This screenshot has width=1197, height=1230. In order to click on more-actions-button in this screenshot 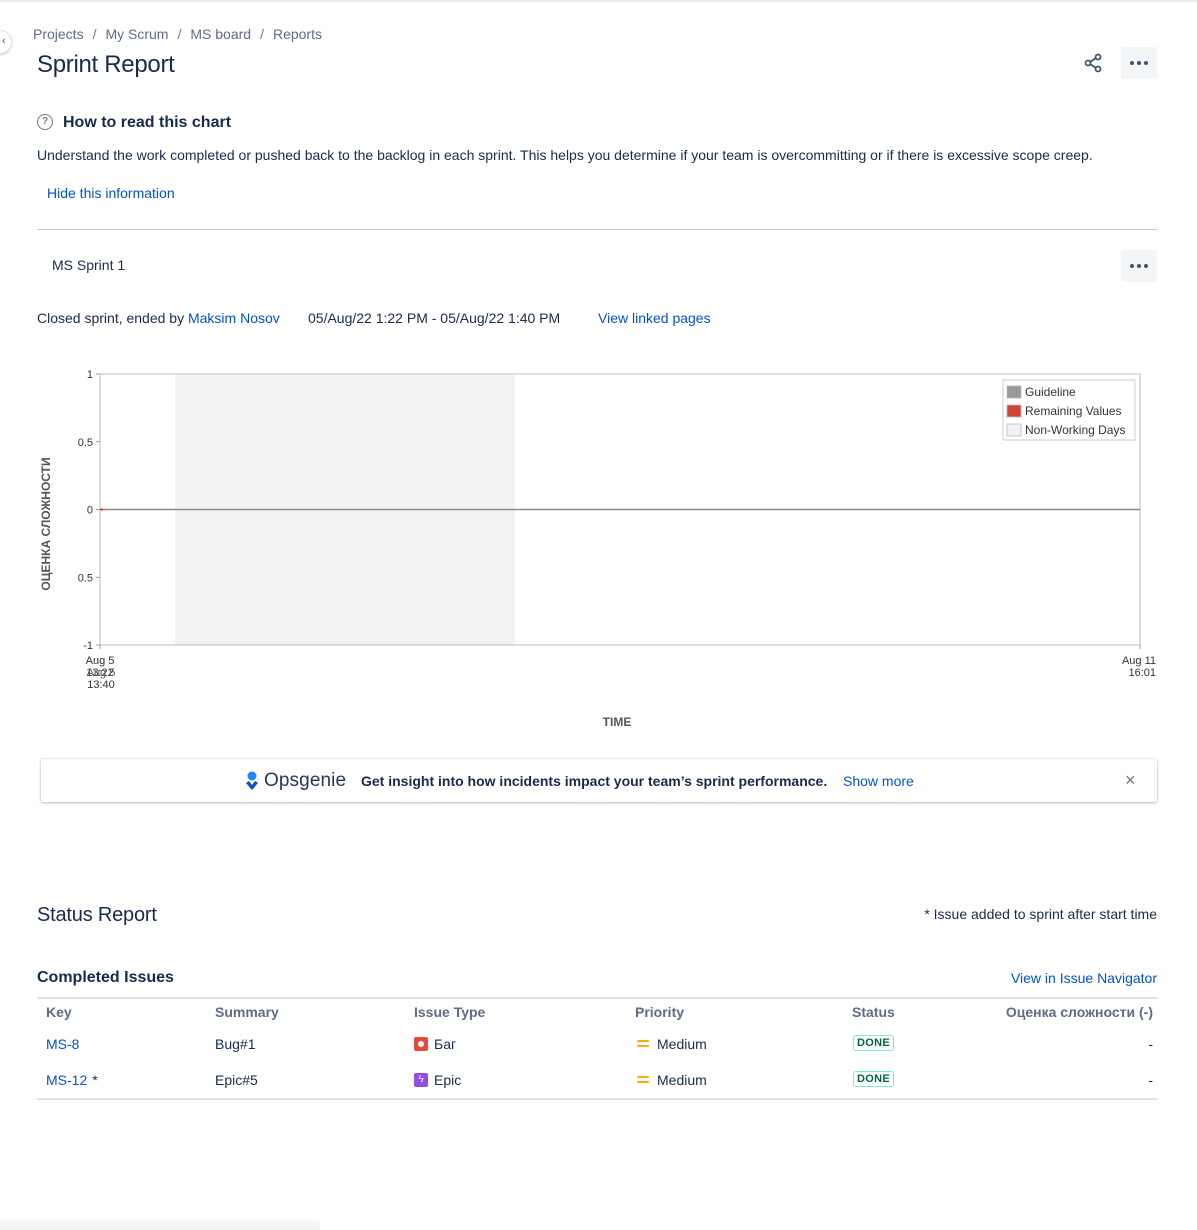, I will do `click(1139, 63)`.